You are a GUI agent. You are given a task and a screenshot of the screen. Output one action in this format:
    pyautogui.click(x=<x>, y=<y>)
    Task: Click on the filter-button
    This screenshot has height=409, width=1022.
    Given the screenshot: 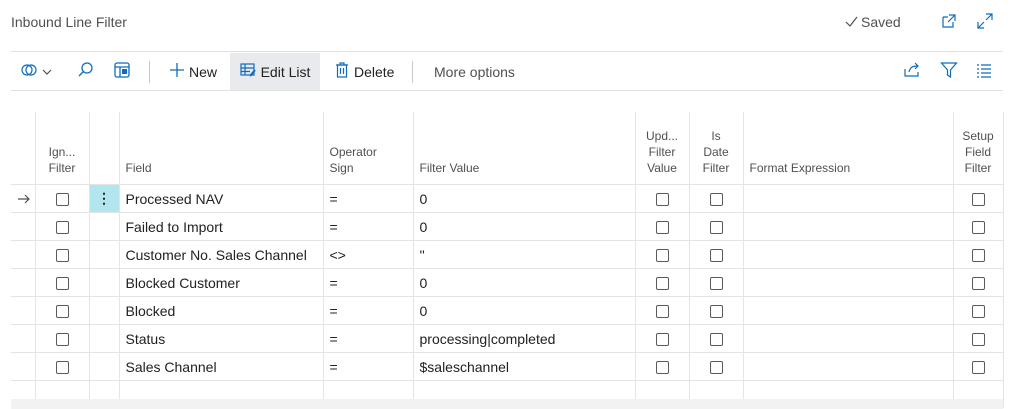 What is the action you would take?
    pyautogui.click(x=950, y=71)
    